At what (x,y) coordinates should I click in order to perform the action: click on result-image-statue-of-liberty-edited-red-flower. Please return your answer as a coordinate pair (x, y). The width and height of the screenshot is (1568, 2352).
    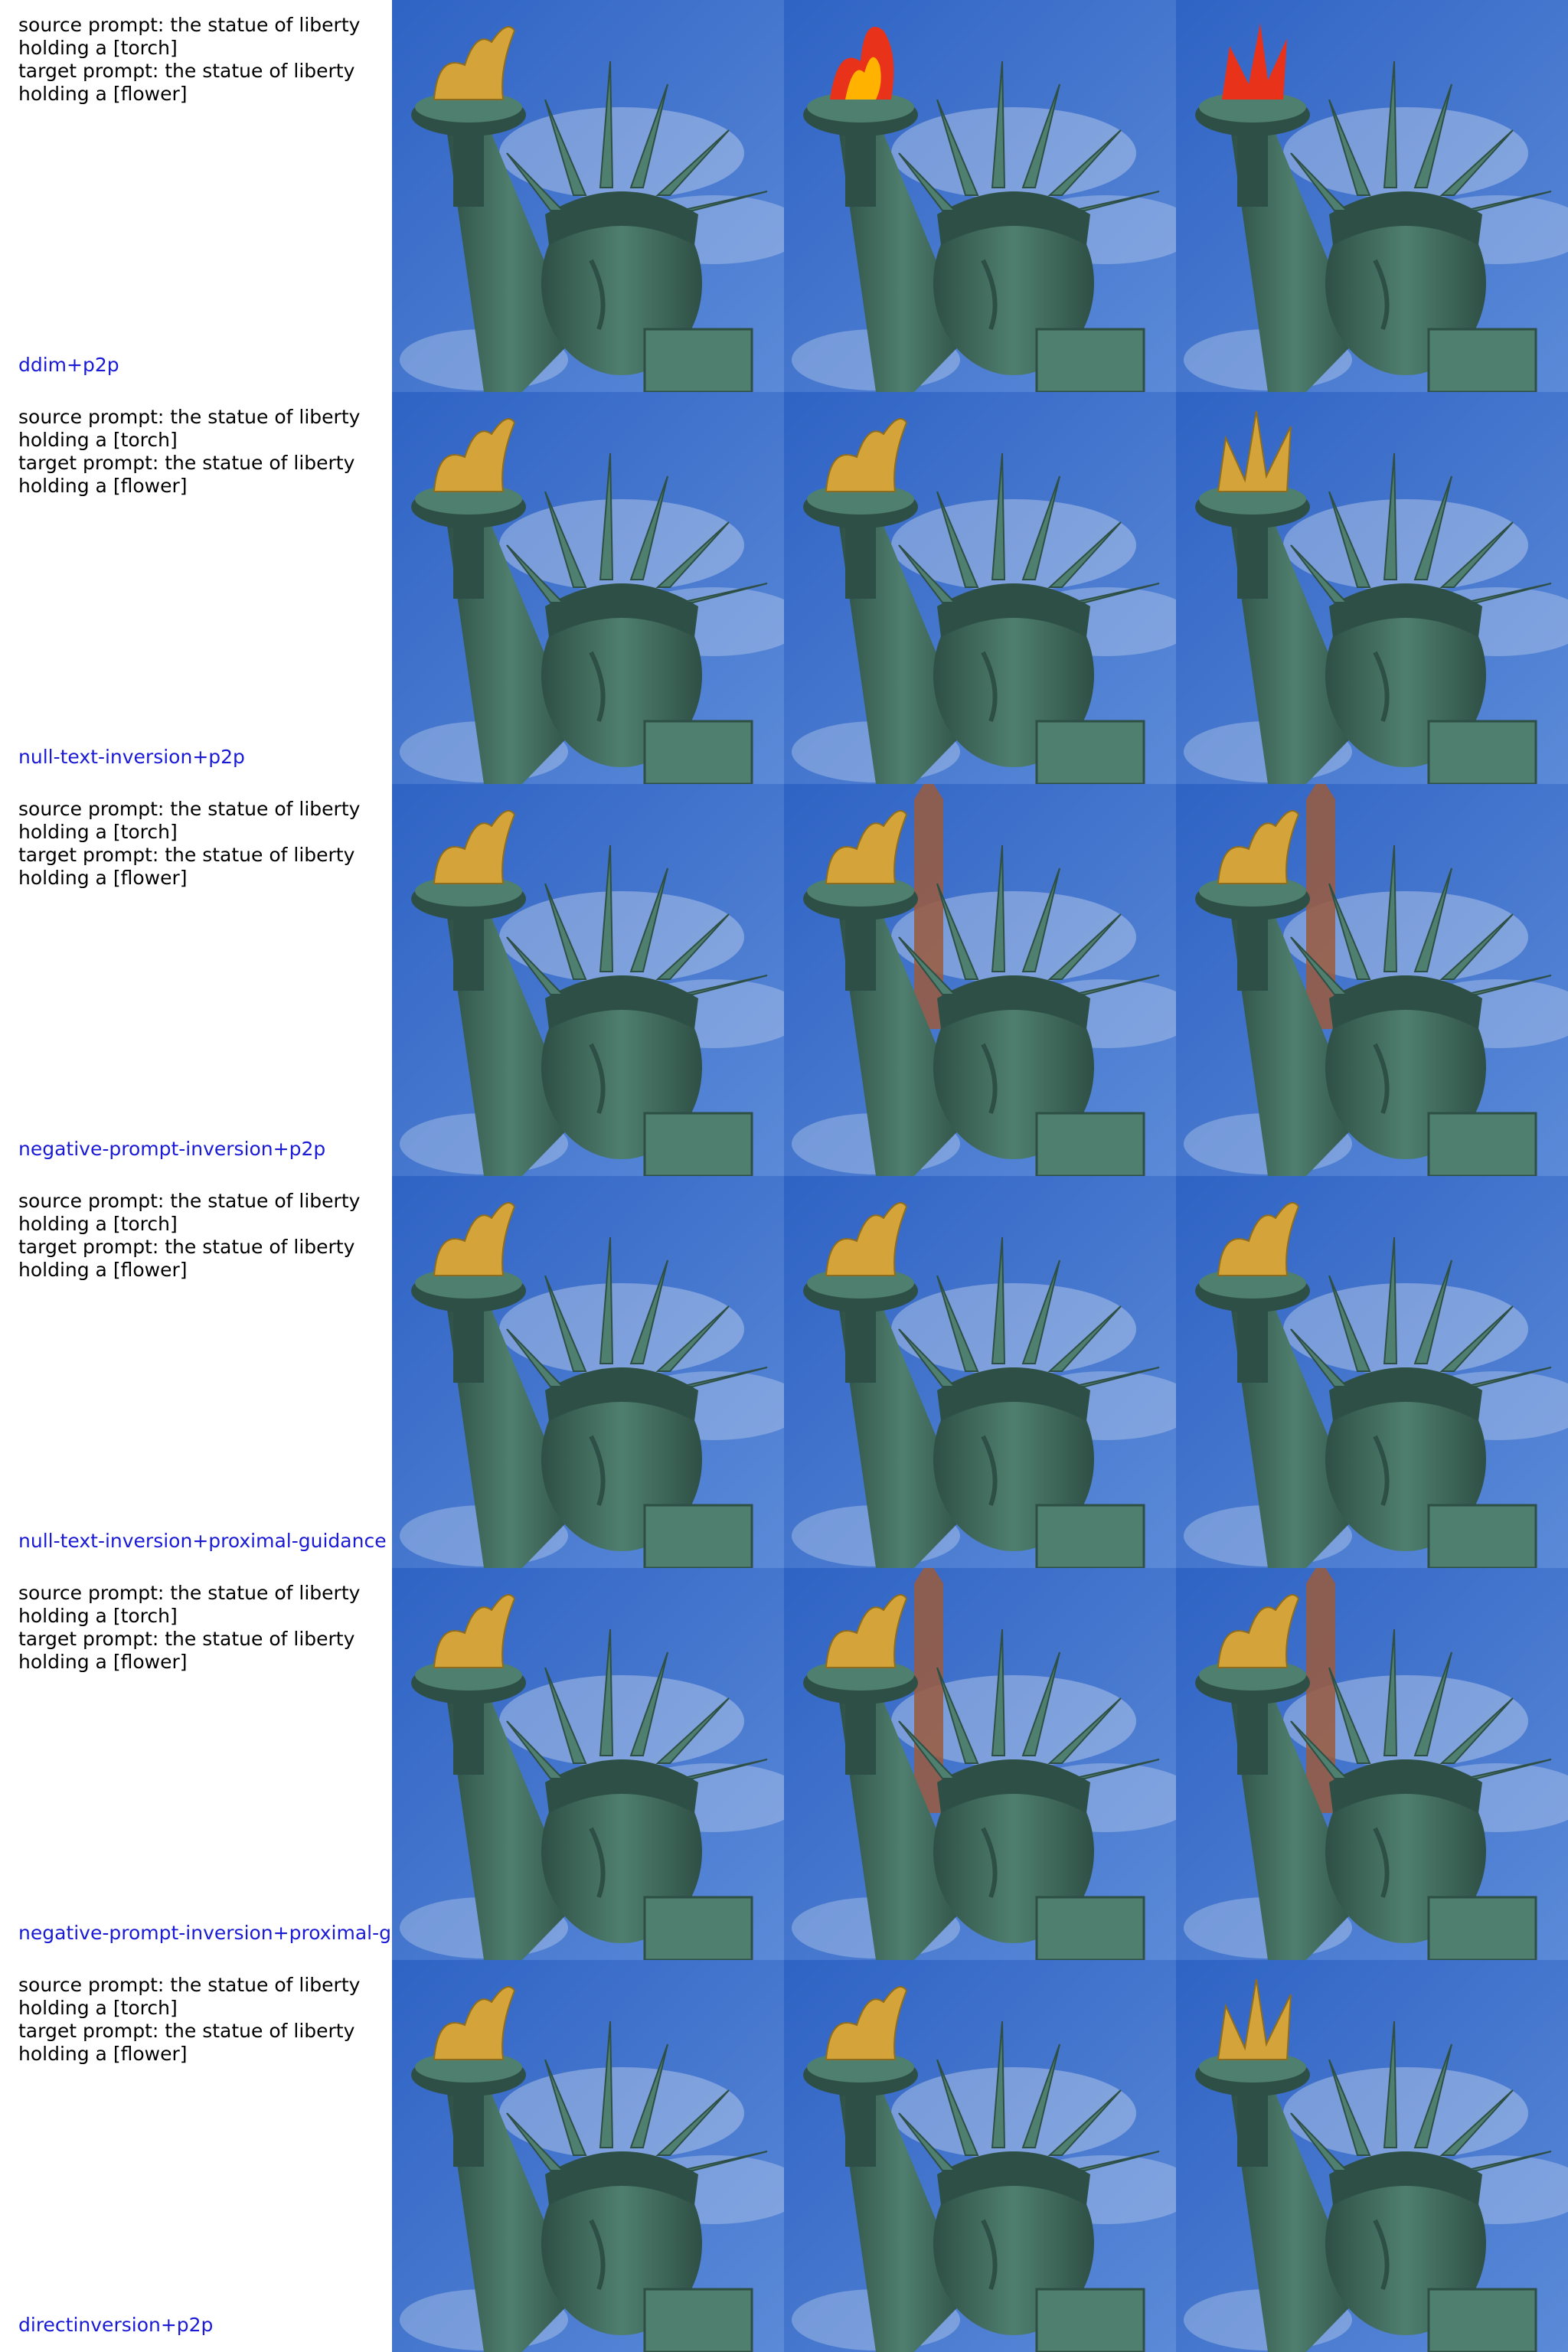
    Looking at the image, I should click on (1372, 196).